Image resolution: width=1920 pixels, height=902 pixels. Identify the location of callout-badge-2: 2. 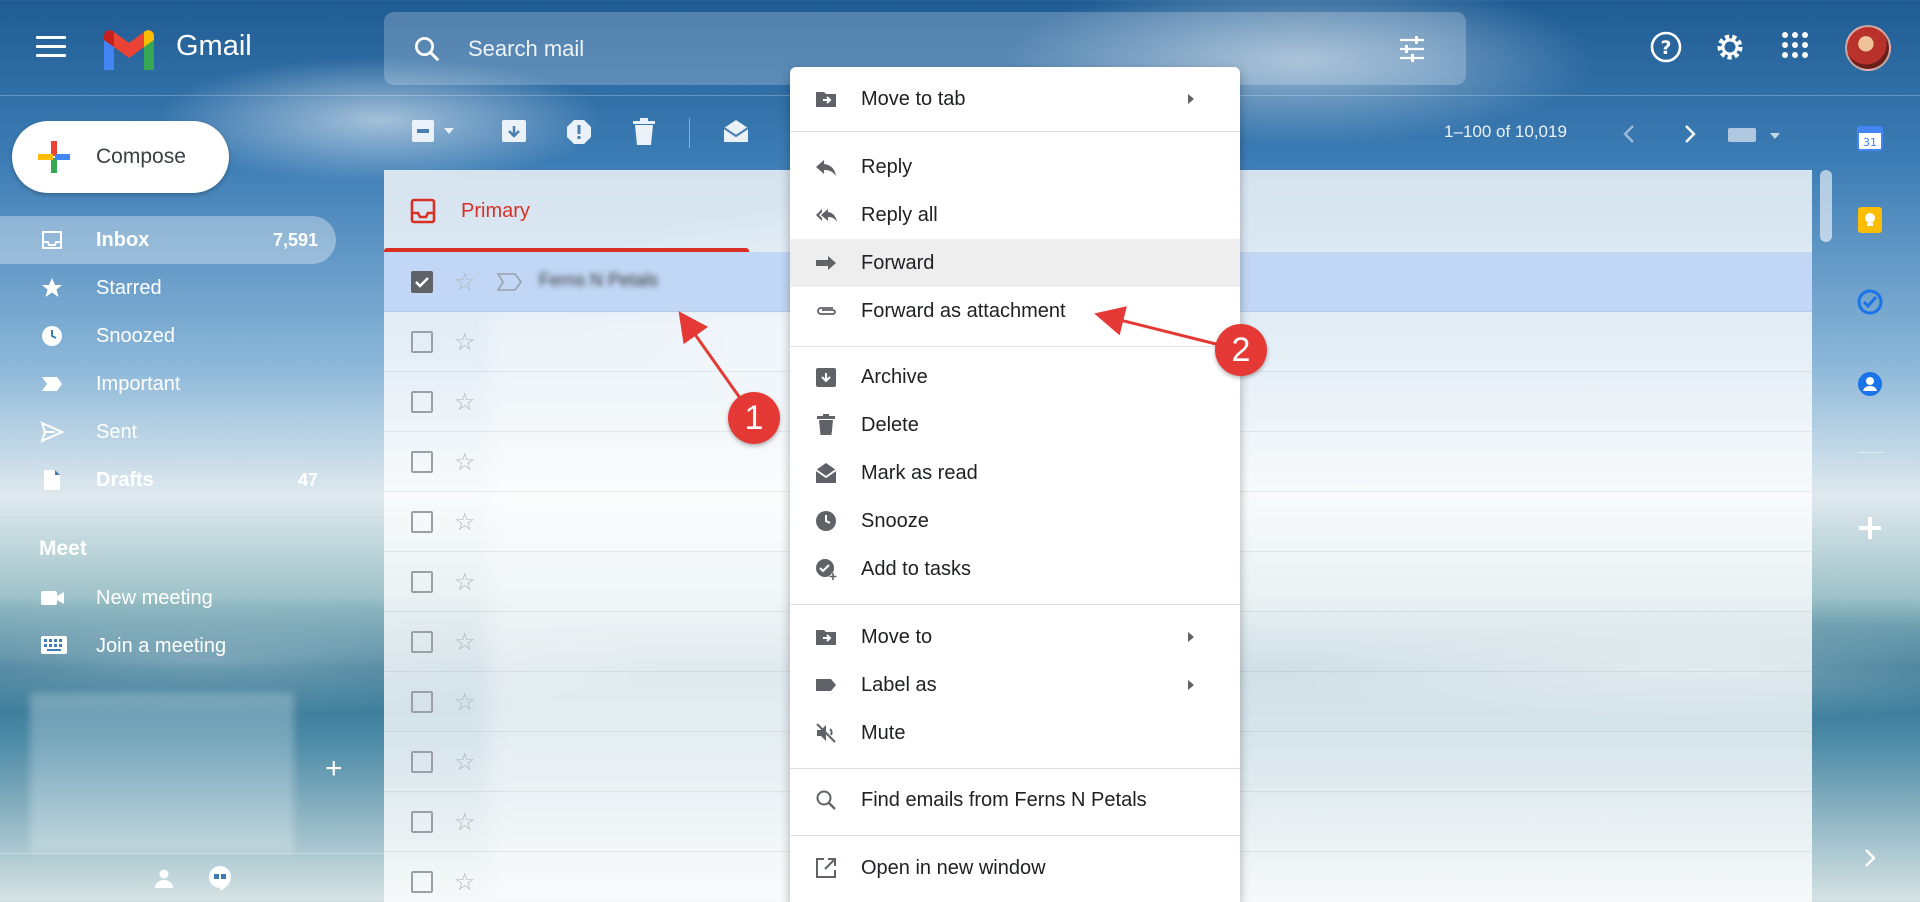
(1241, 350).